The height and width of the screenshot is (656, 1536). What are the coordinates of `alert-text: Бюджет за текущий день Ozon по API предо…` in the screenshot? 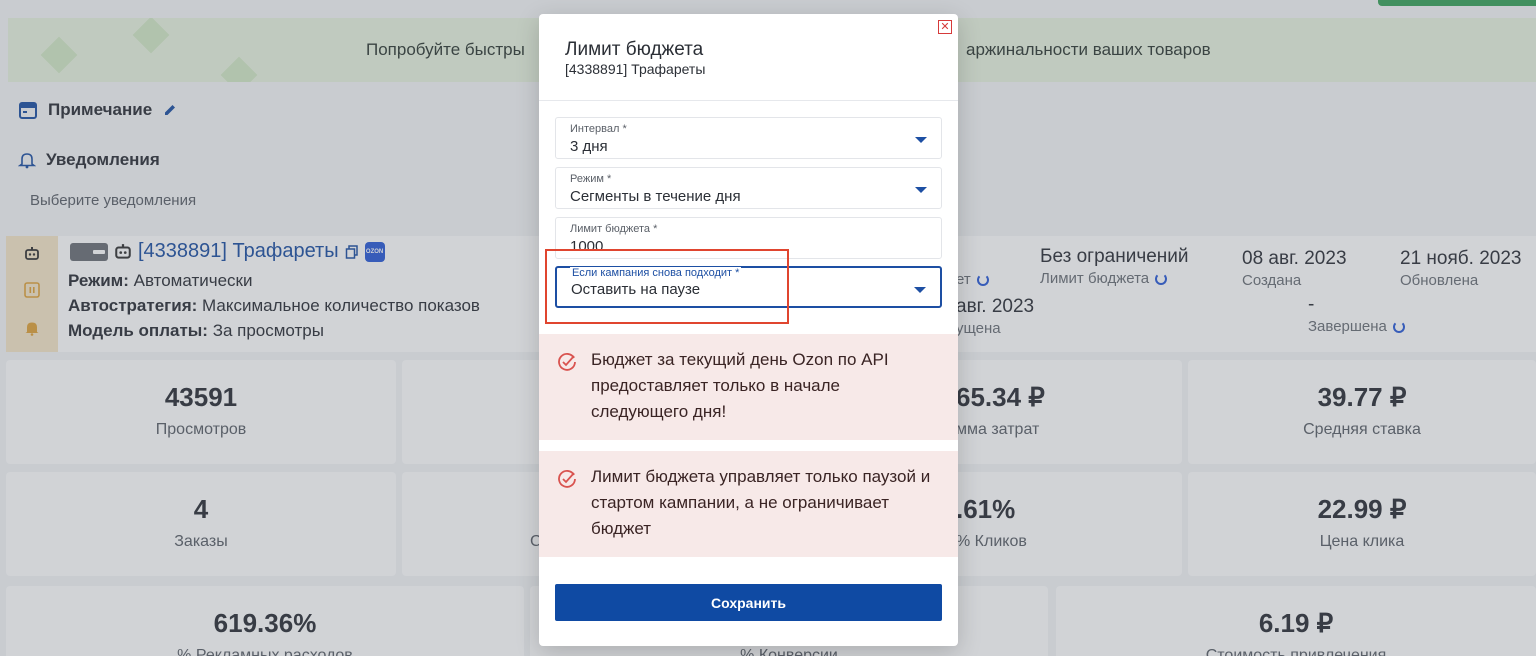 It's located at (740, 385).